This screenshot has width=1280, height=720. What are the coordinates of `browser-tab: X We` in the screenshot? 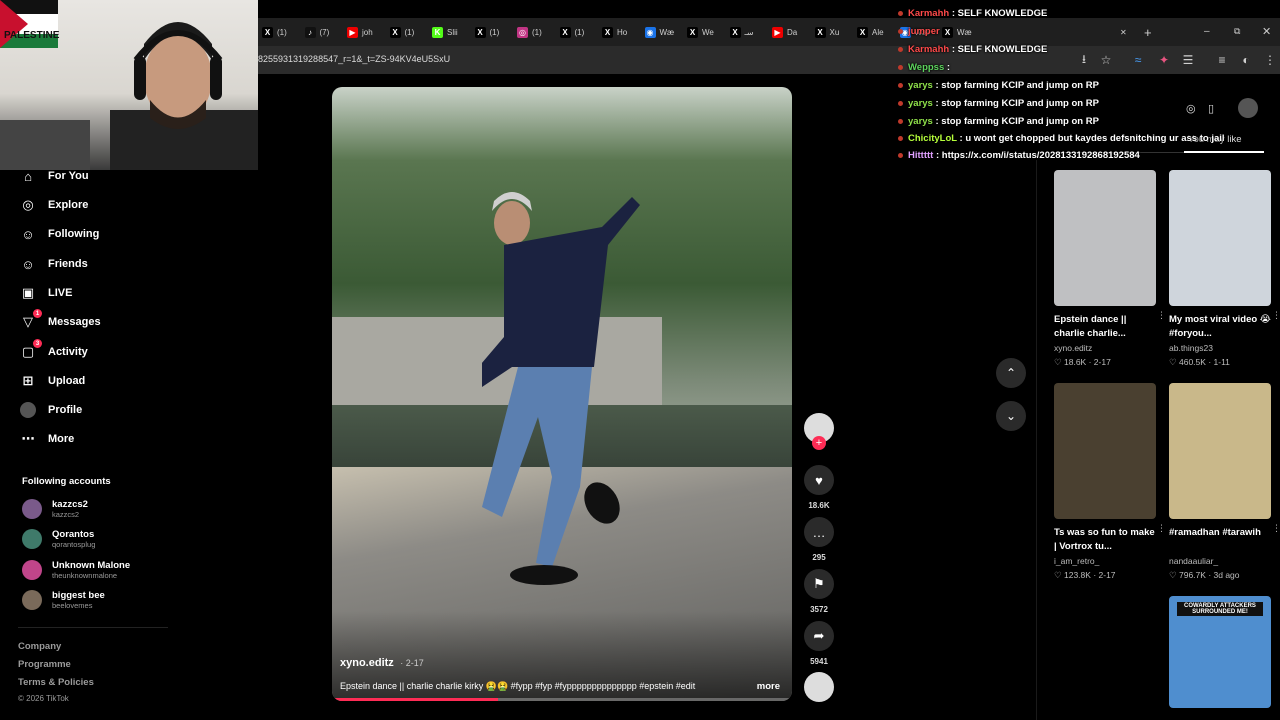 It's located at (700, 32).